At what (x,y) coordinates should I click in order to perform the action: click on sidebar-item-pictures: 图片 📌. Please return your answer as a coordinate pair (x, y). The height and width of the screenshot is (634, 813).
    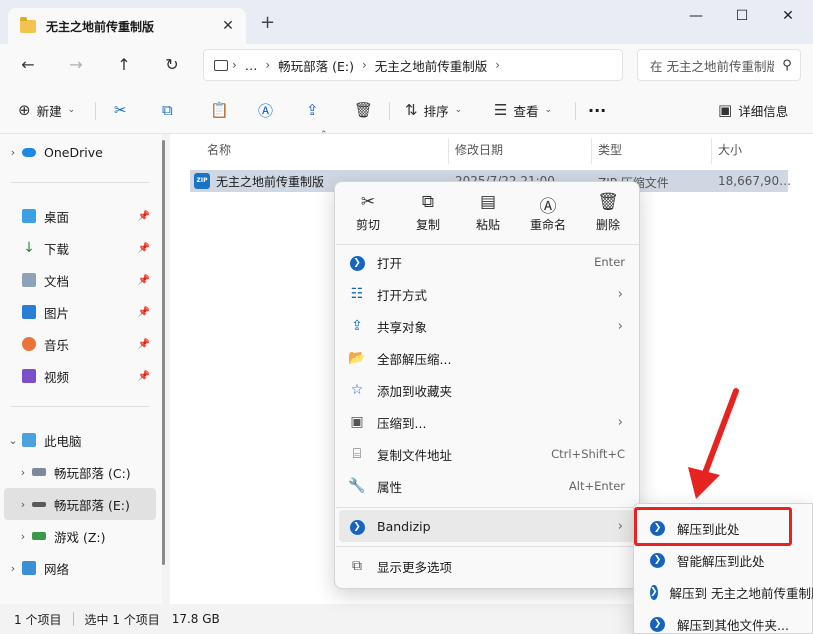
    Looking at the image, I should click on (80, 312).